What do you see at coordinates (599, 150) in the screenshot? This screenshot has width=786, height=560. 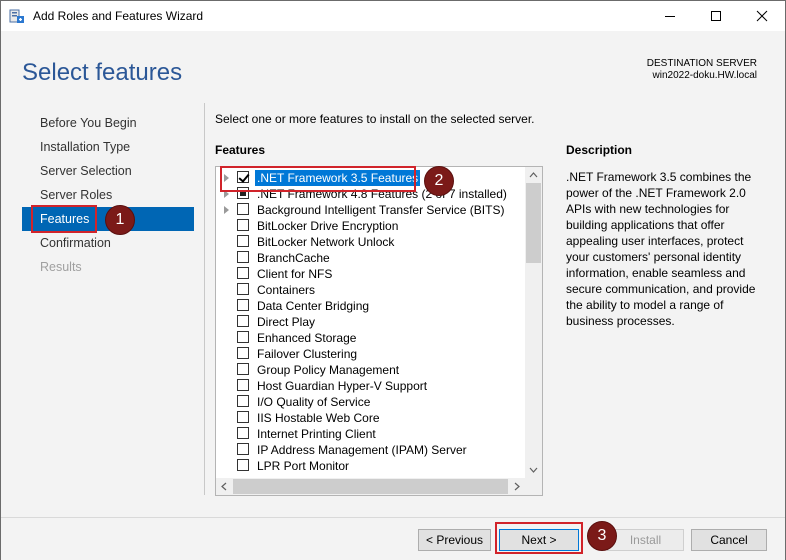 I see `description-heading: Description` at bounding box center [599, 150].